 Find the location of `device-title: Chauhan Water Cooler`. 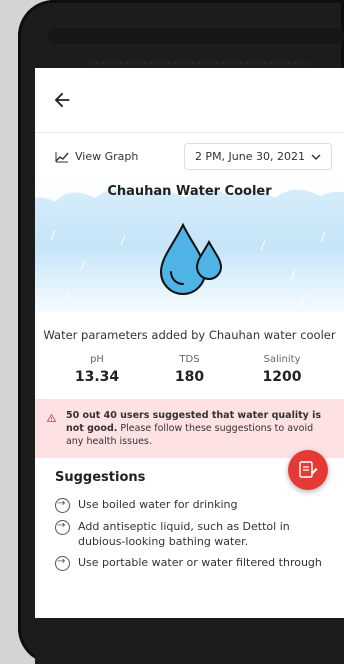

device-title: Chauhan Water Cooler is located at coordinates (189, 191).